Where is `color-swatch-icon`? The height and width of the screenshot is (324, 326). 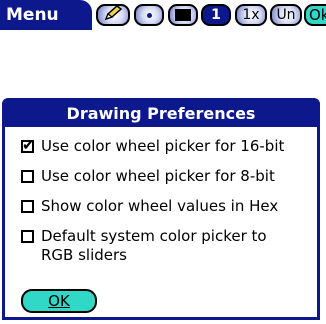 color-swatch-icon is located at coordinates (183, 15).